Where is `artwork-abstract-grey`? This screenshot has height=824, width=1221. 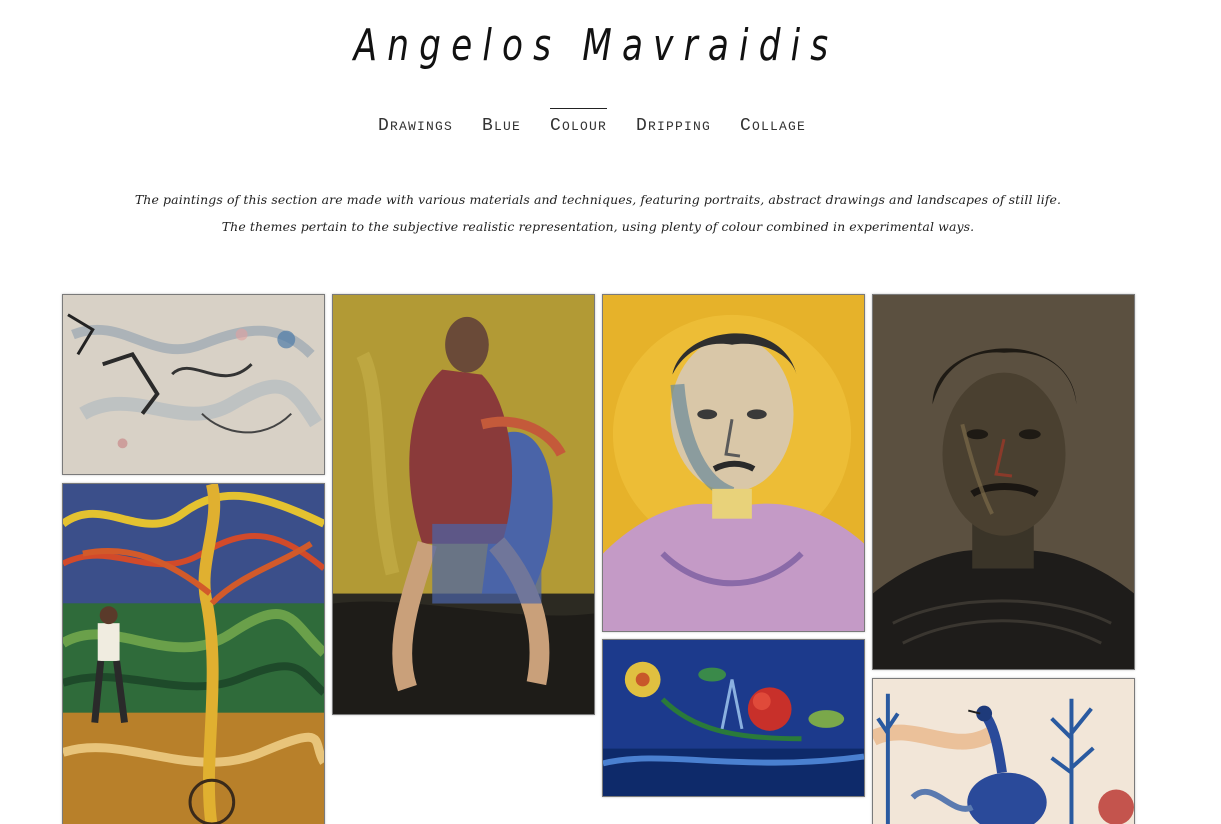 artwork-abstract-grey is located at coordinates (193, 384).